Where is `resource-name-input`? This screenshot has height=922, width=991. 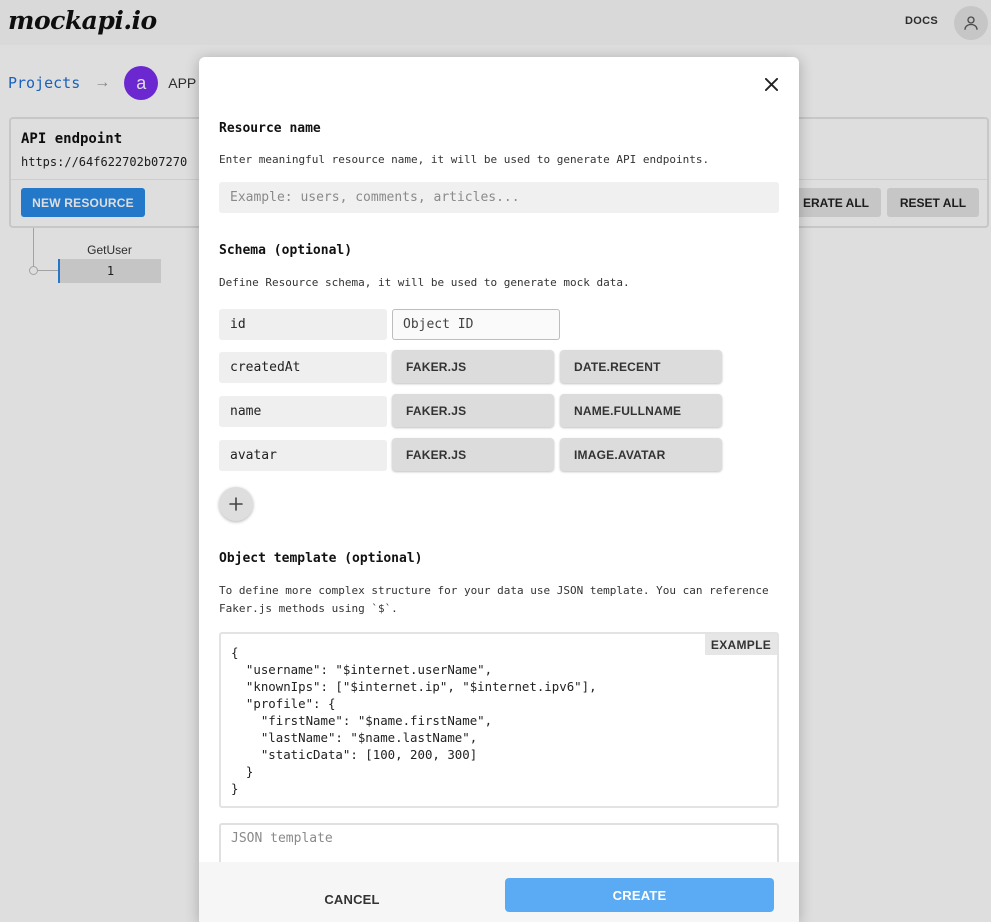 resource-name-input is located at coordinates (499, 197).